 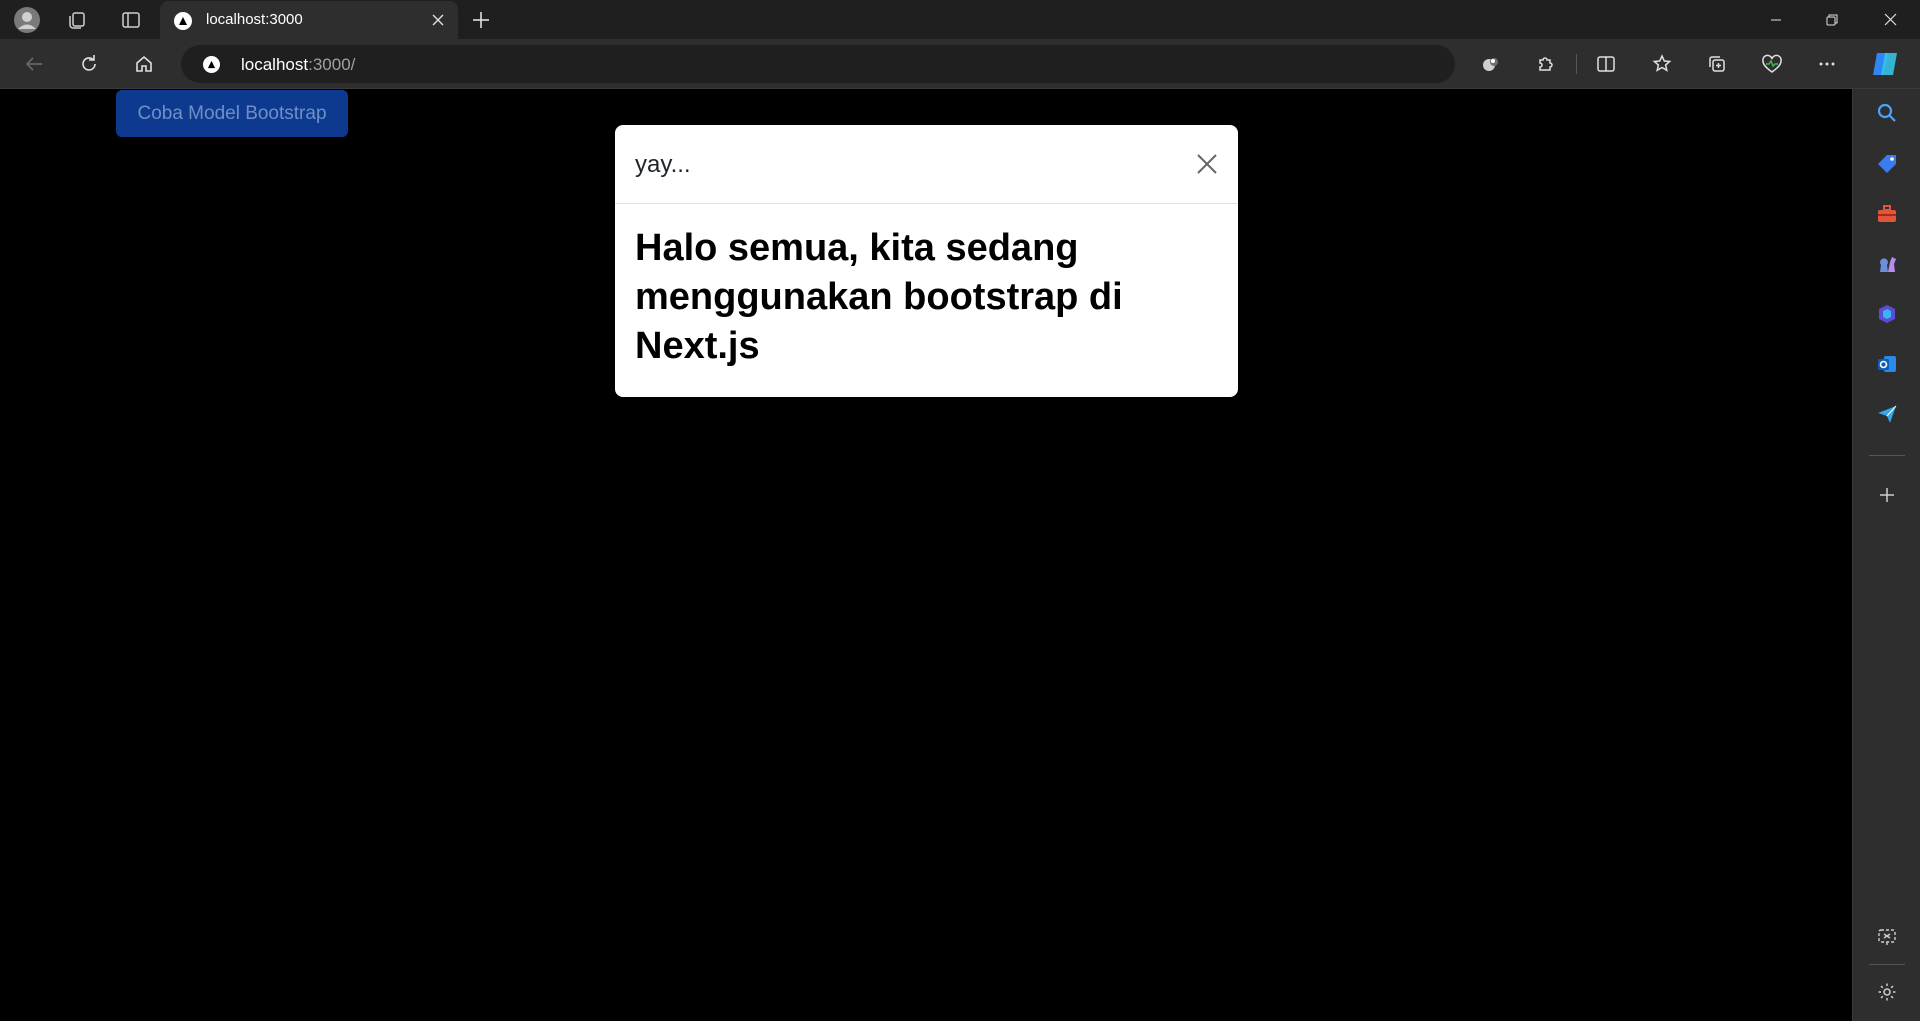 What do you see at coordinates (1887, 414) in the screenshot?
I see `send-paper-plane-icon` at bounding box center [1887, 414].